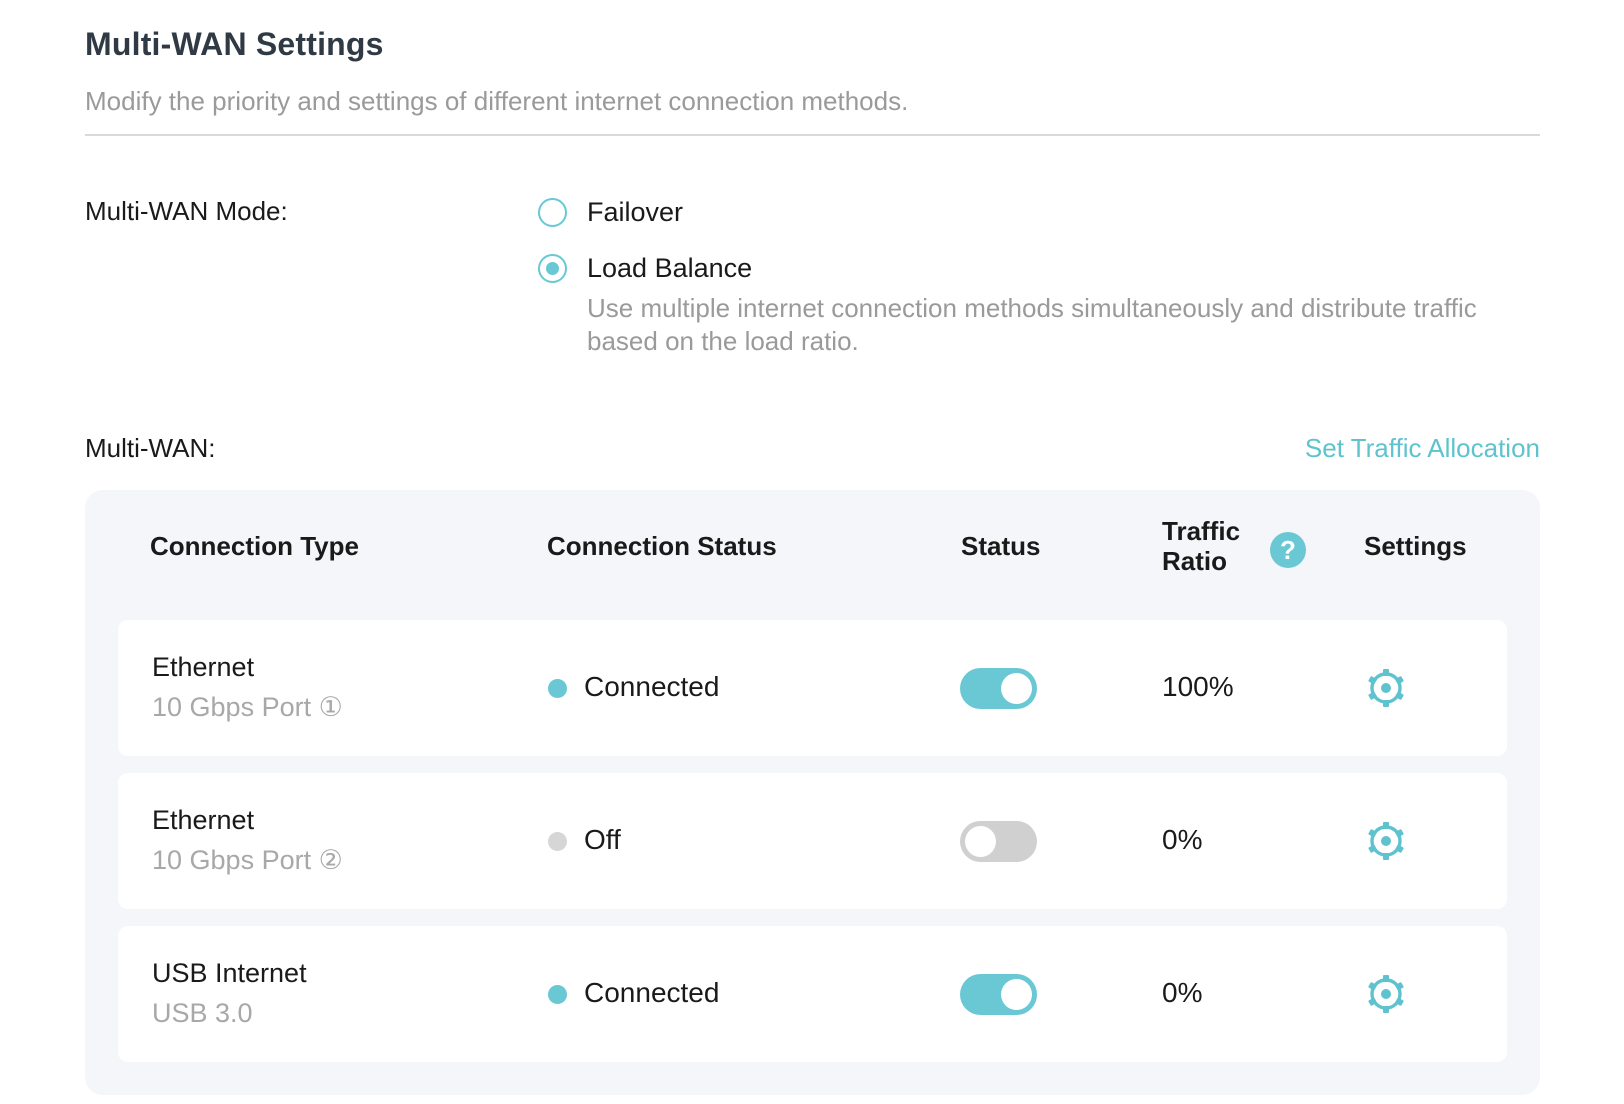 The height and width of the screenshot is (1104, 1624). What do you see at coordinates (812, 135) in the screenshot?
I see `header-divider` at bounding box center [812, 135].